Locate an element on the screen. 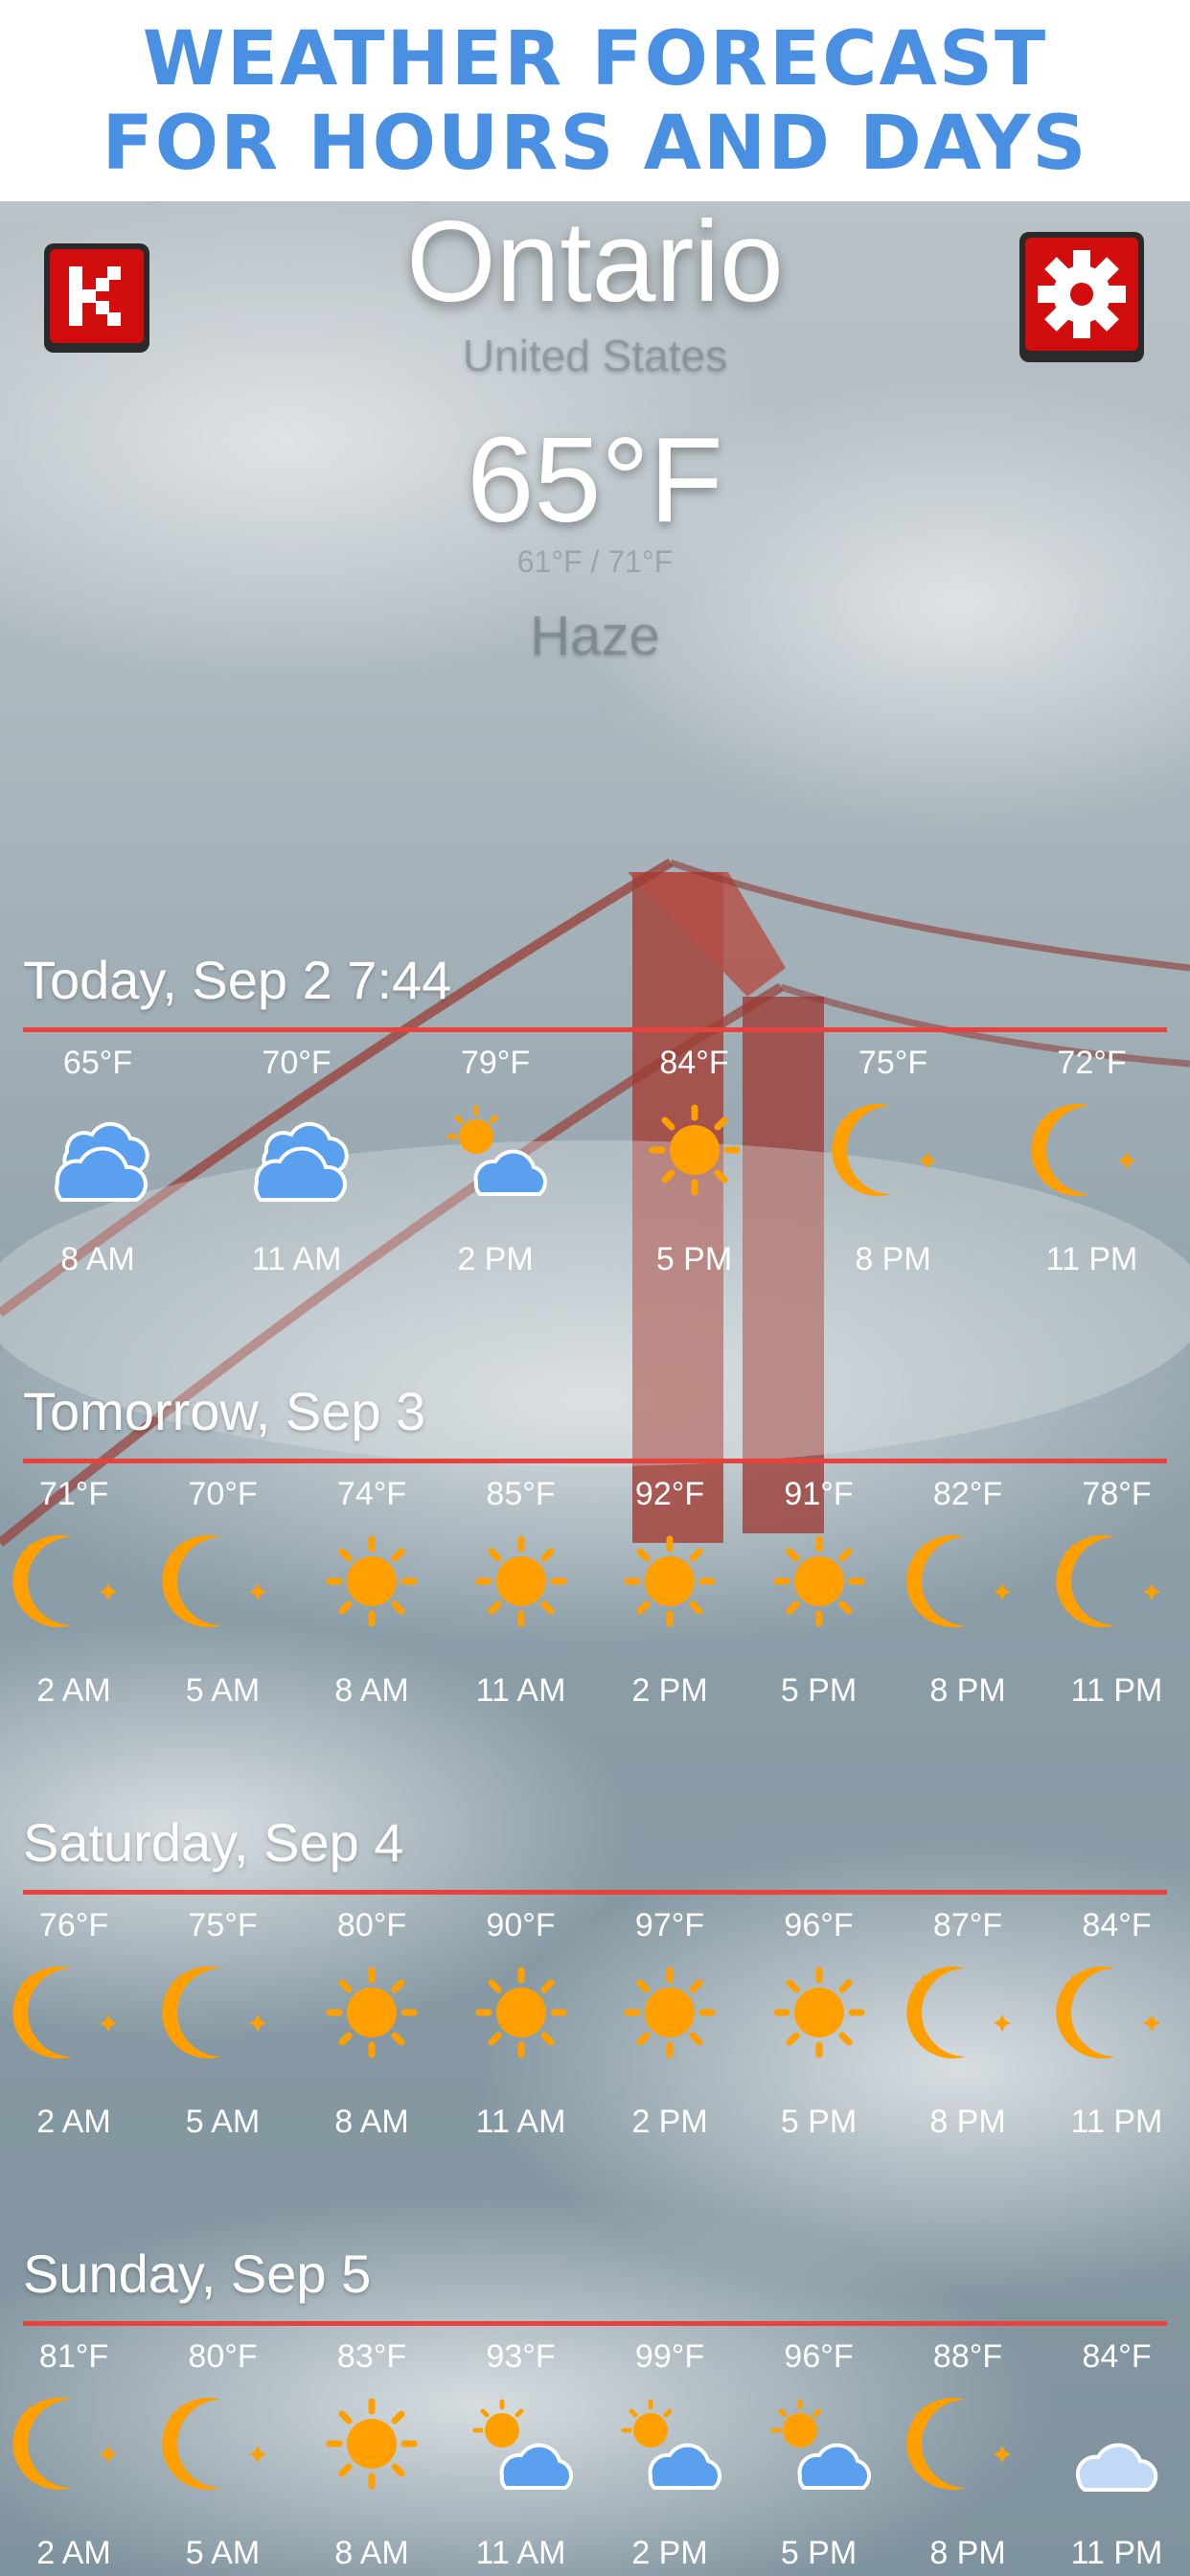 The width and height of the screenshot is (1190, 2576). hourly-forecast-item: 93°F 11 AM is located at coordinates (521, 2457).